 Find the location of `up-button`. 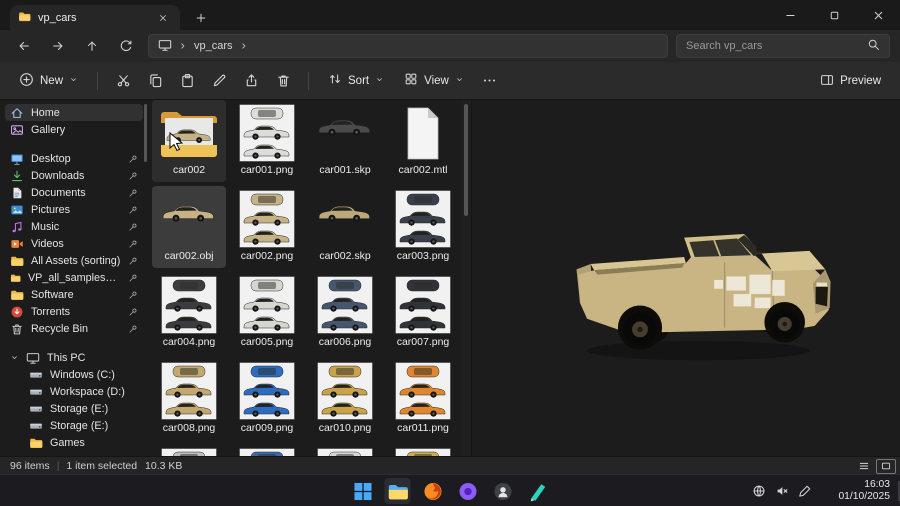

up-button is located at coordinates (92, 46).